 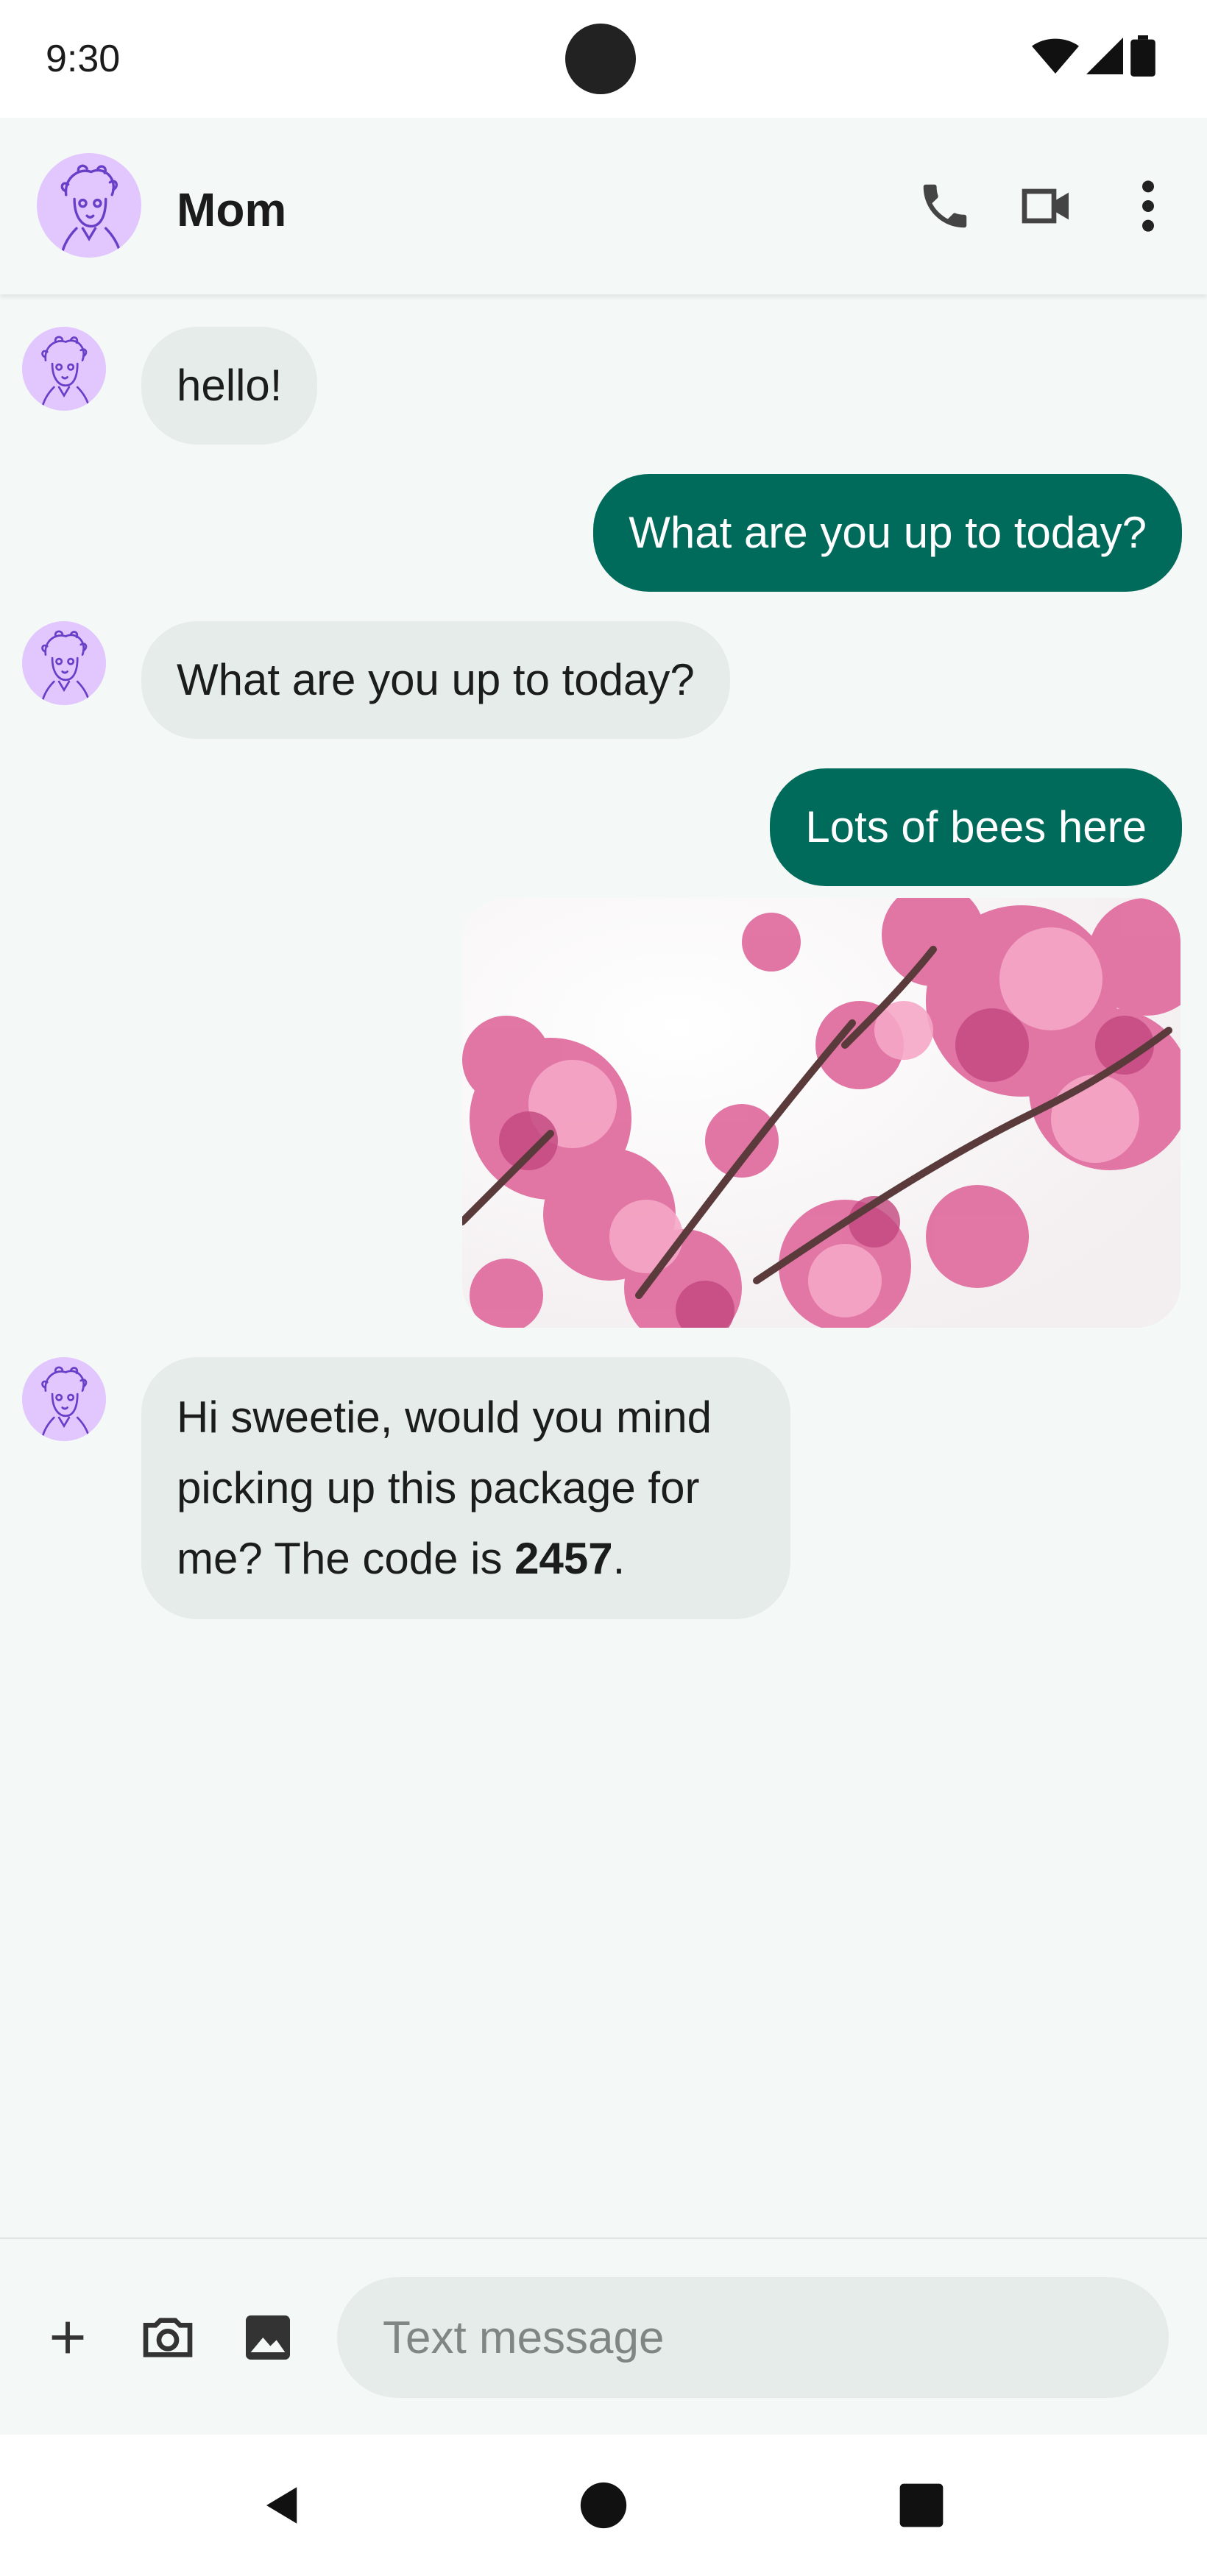 What do you see at coordinates (945, 206) in the screenshot?
I see `phone-icon` at bounding box center [945, 206].